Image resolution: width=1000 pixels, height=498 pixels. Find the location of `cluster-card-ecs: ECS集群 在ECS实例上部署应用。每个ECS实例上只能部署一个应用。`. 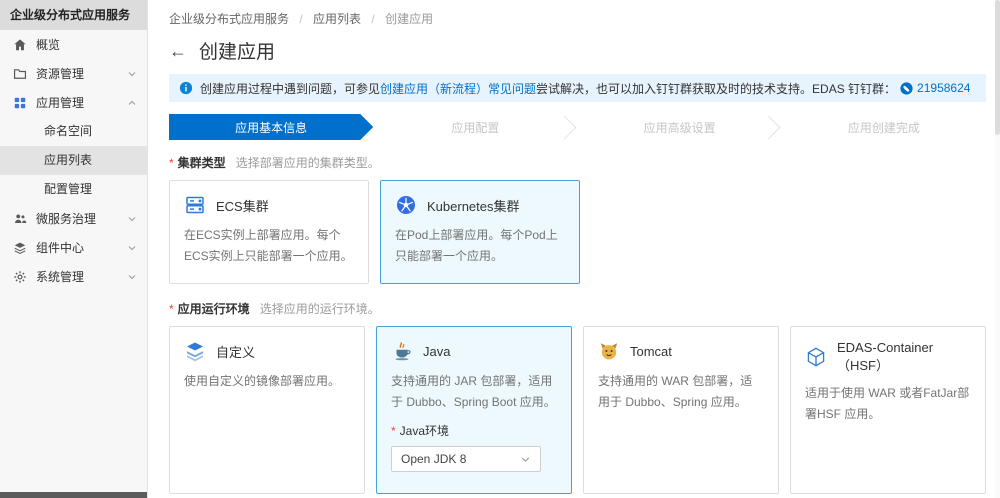

cluster-card-ecs: ECS集群 在ECS实例上部署应用。每个ECS实例上只能部署一个应用。 is located at coordinates (269, 232).